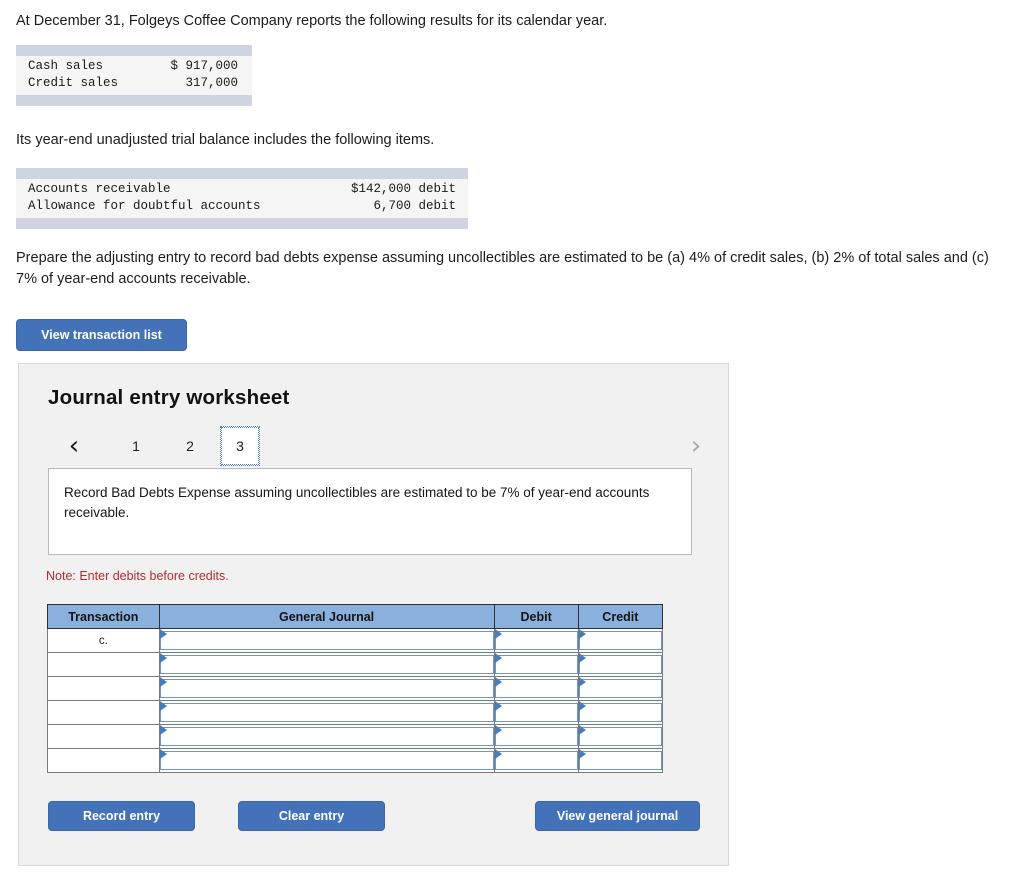 Image resolution: width=1024 pixels, height=874 pixels. Describe the element at coordinates (326, 616) in the screenshot. I see `column-header-general-journal: General Journal` at that location.